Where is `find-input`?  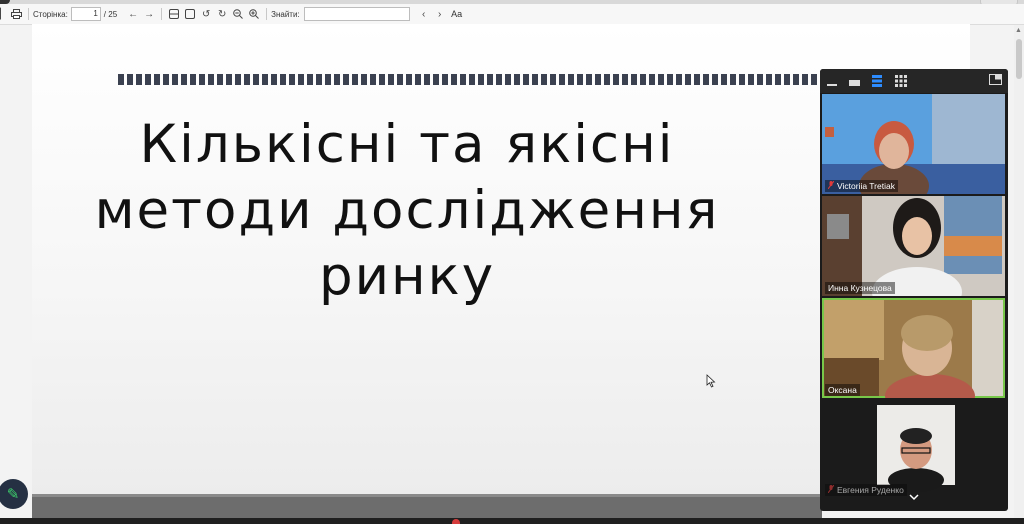
find-input is located at coordinates (356, 14).